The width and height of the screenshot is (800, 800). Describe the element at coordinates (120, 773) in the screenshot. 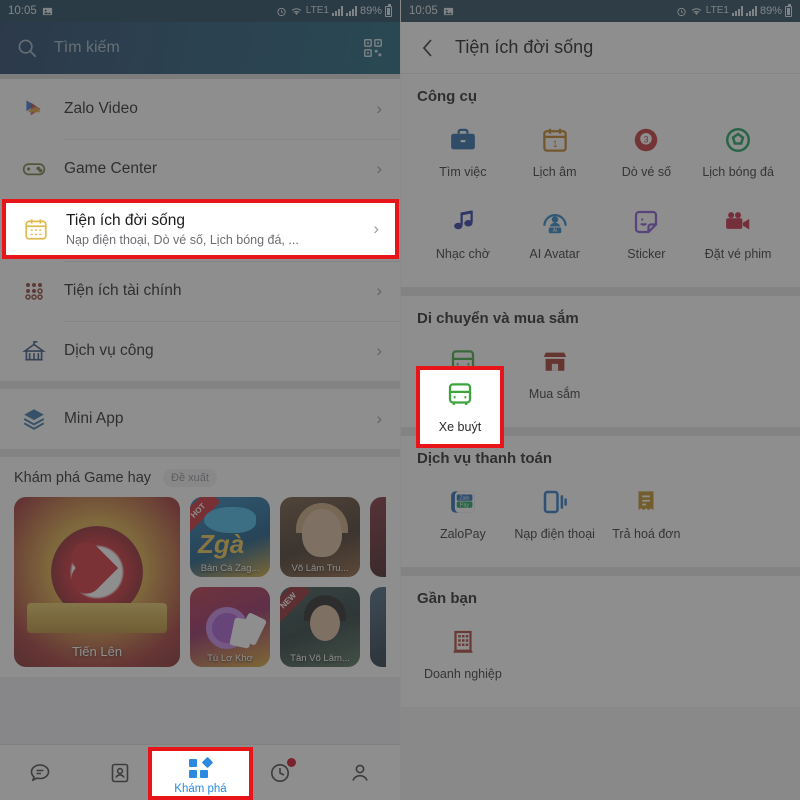

I see `contacts-icon` at that location.